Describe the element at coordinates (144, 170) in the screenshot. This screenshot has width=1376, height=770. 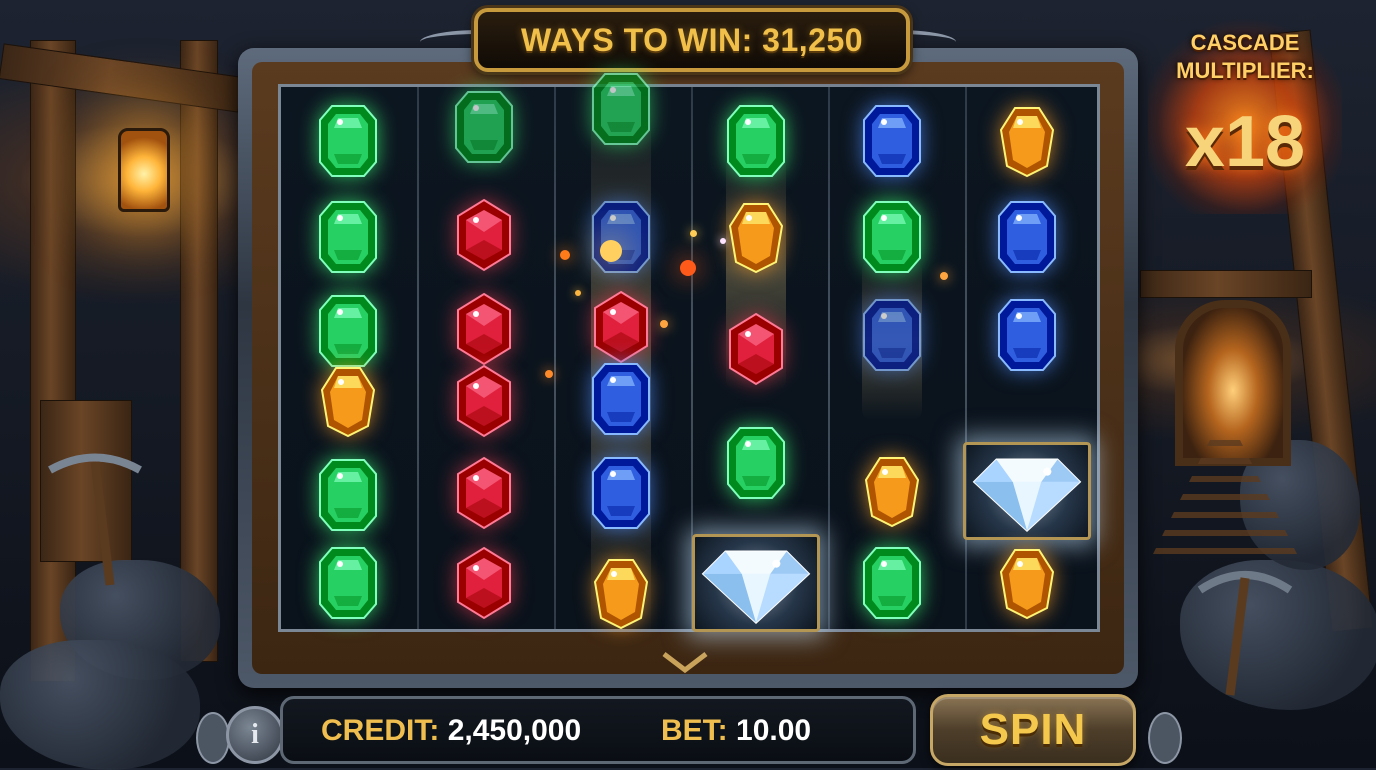
I see `lantern-icon` at that location.